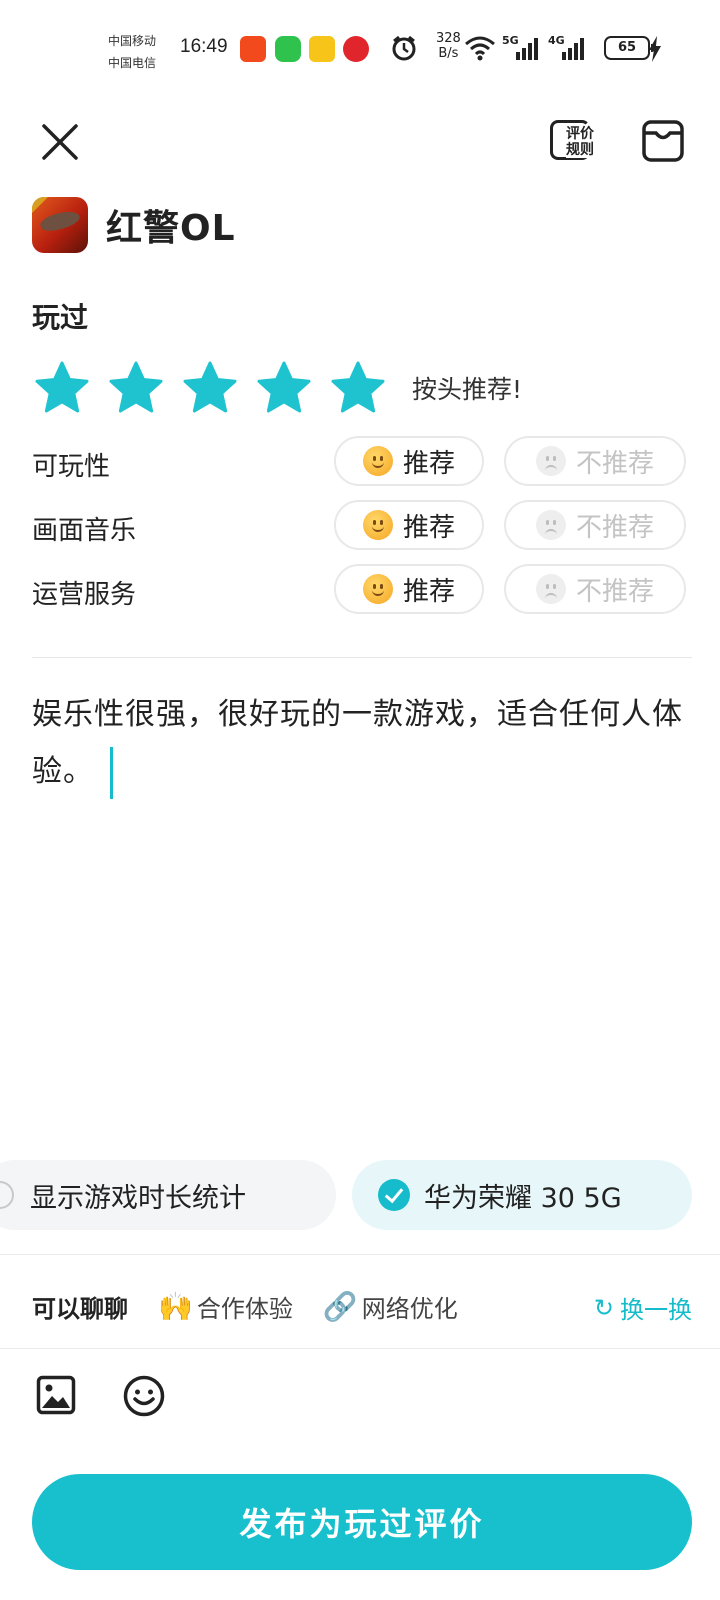 This screenshot has height=1600, width=720. I want to click on rules-label-line2: 规则, so click(580, 150).